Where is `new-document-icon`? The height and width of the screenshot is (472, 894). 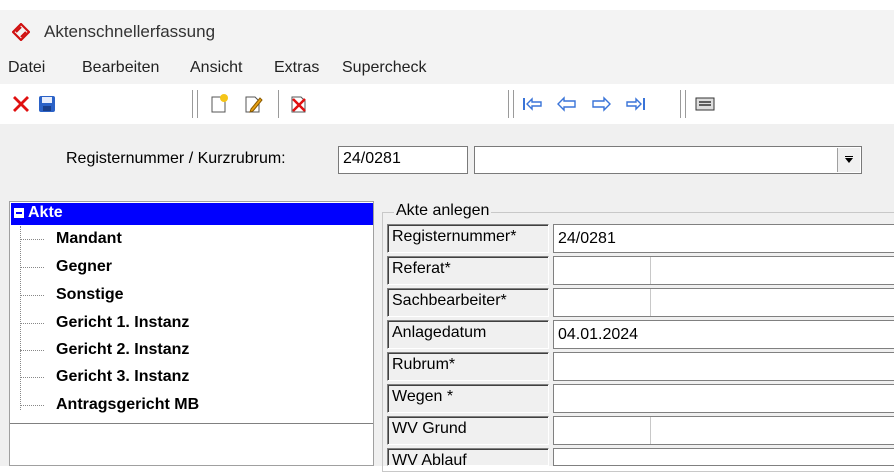 new-document-icon is located at coordinates (219, 103).